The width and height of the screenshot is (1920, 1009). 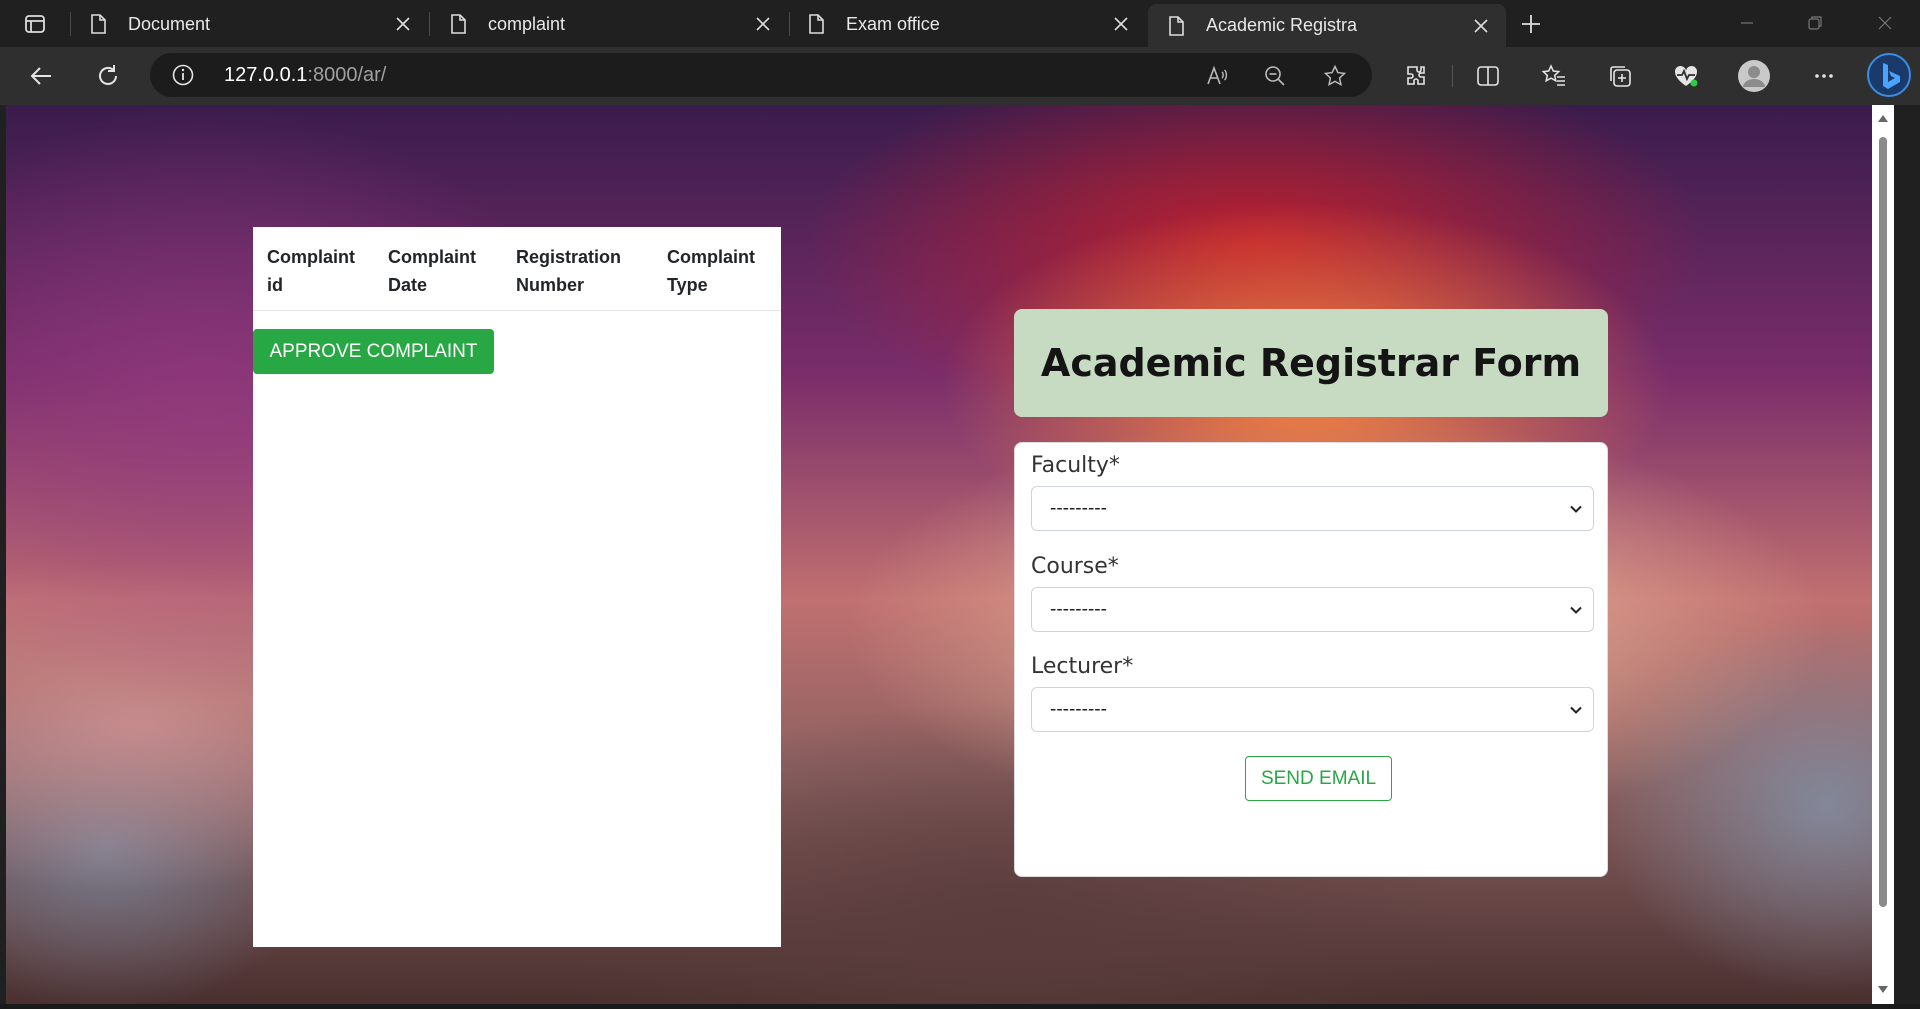 I want to click on toolbar-divider, so click(x=1452, y=76).